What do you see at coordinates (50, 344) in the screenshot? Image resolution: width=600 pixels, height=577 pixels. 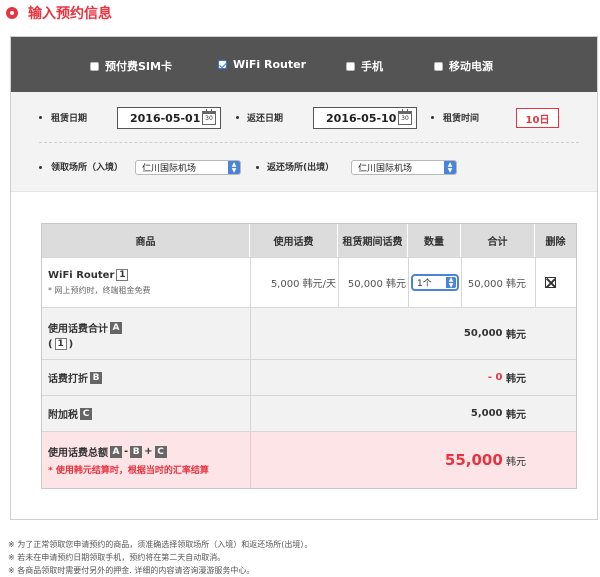 I see `paren-open: (` at bounding box center [50, 344].